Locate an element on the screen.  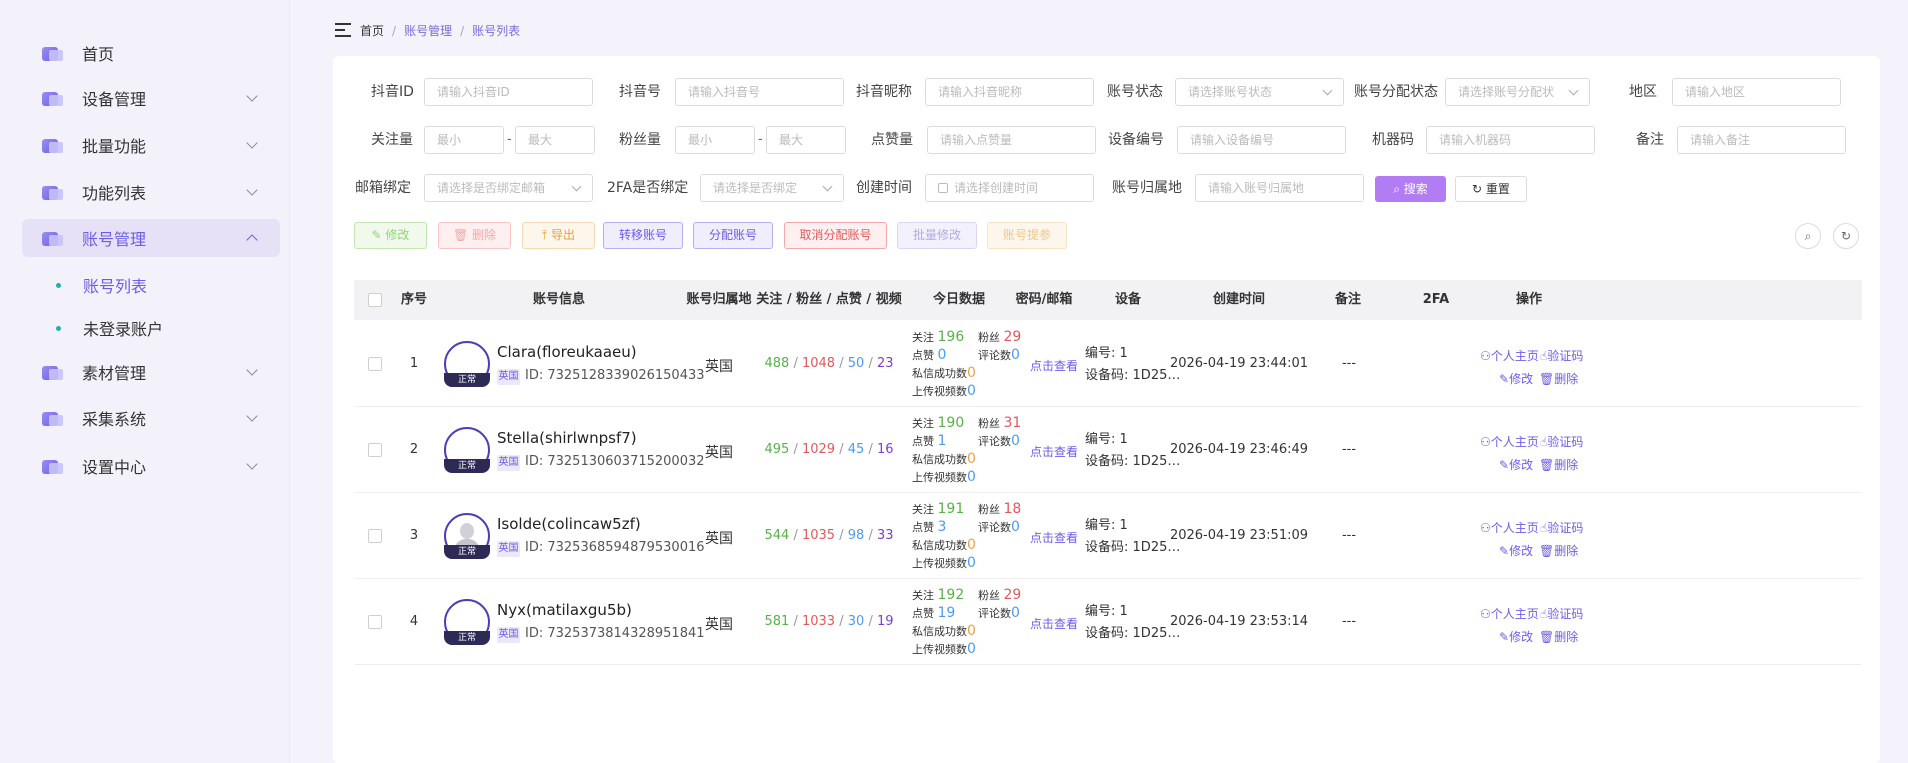
upload-icon: ⤒ is located at coordinates (546, 235).